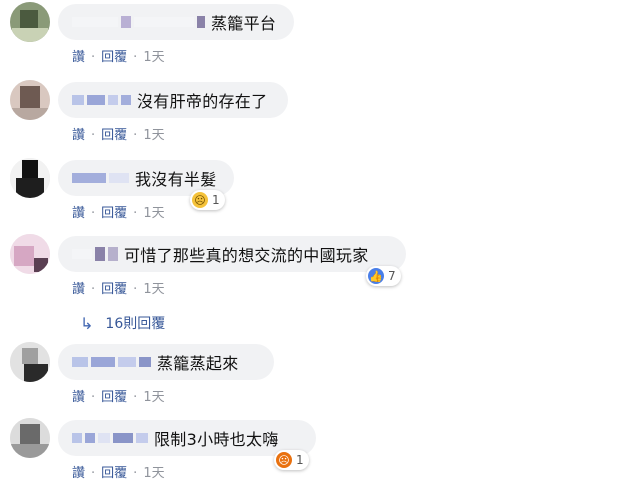 The width and height of the screenshot is (630, 491). I want to click on comment-bubble: 蒸籠蒸起來, so click(166, 362).